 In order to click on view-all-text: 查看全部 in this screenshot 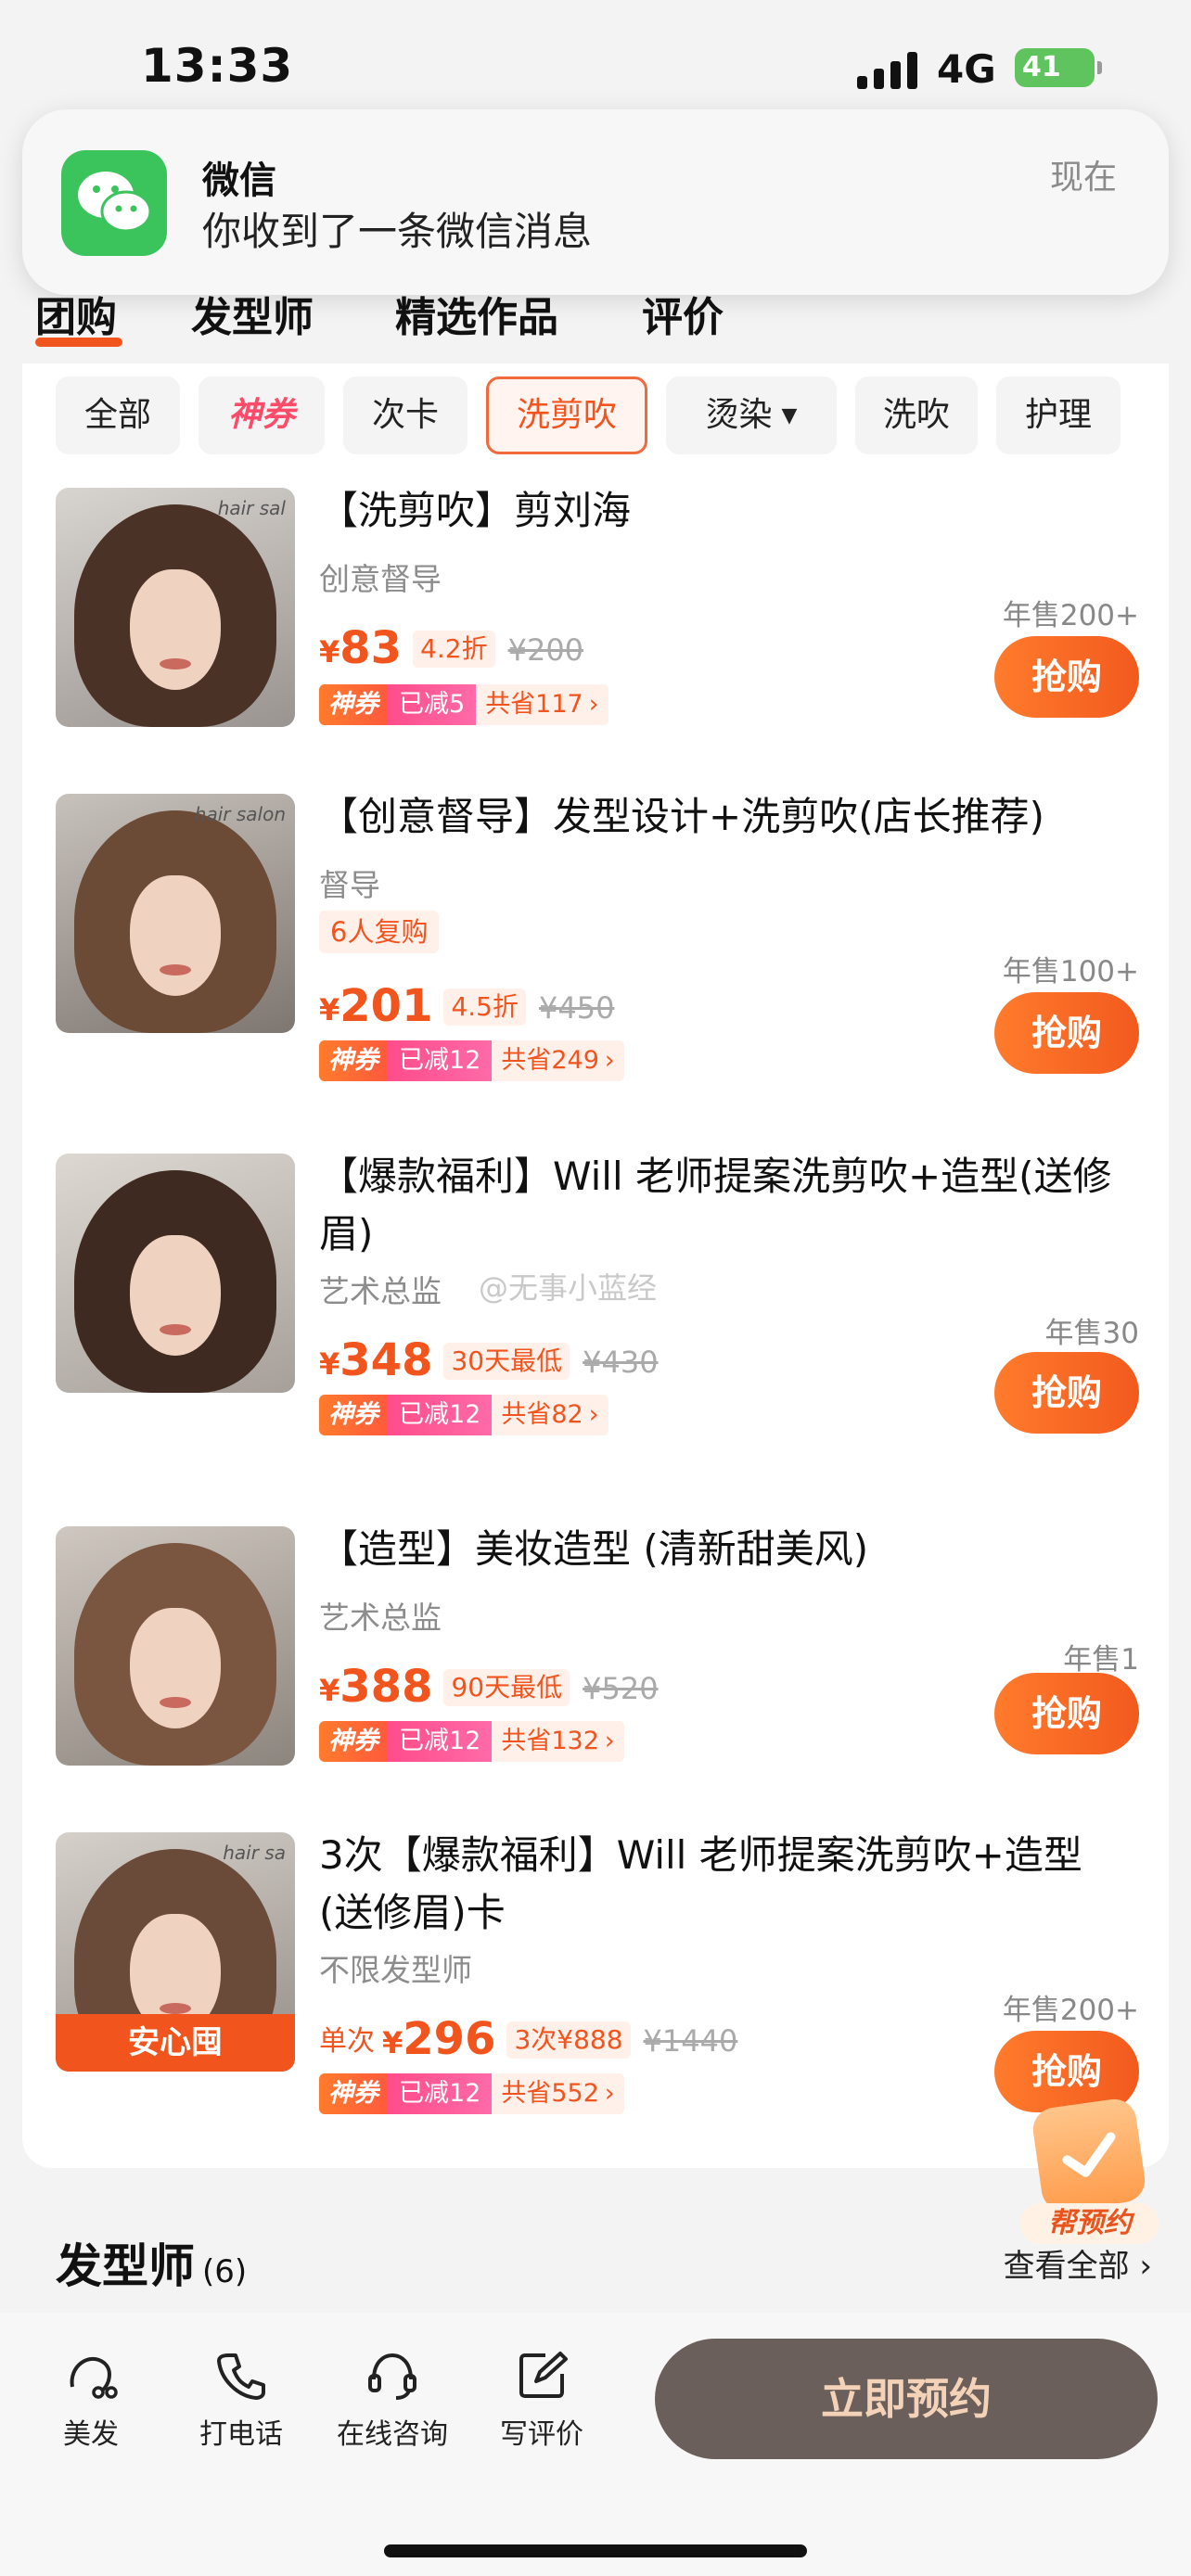, I will do `click(1066, 2266)`.